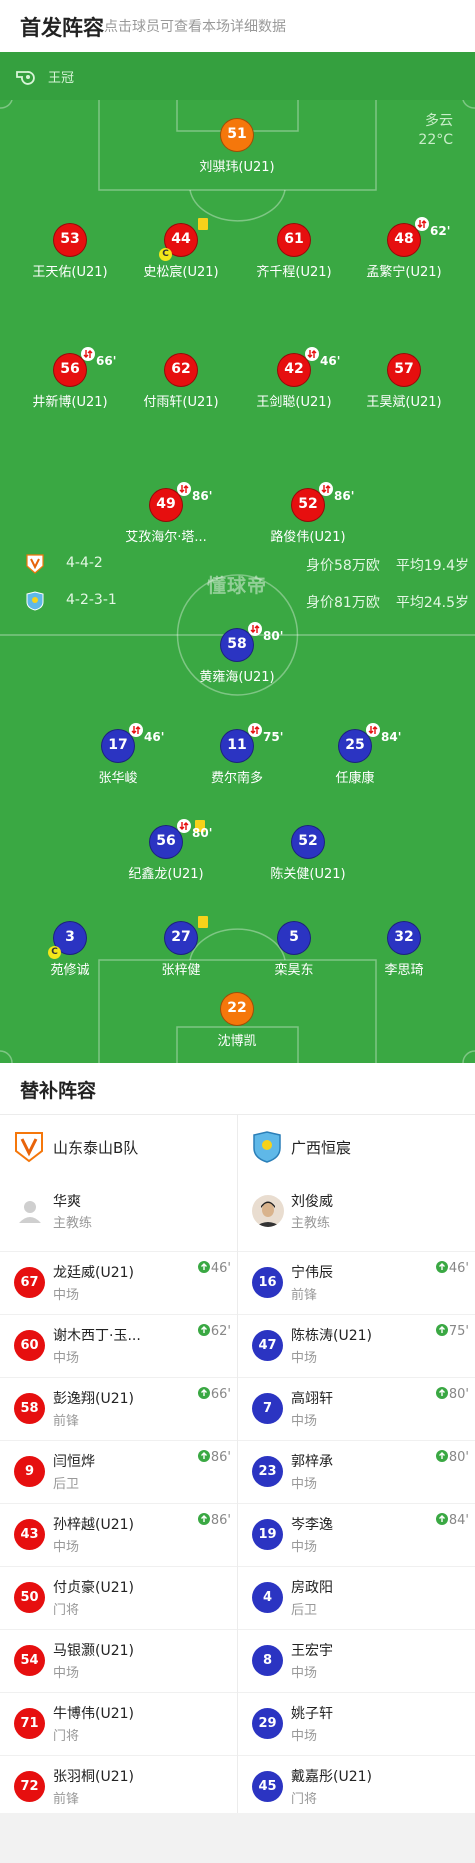 This screenshot has height=1863, width=475. Describe the element at coordinates (29, 1597) in the screenshot. I see `sub-number: 50` at that location.